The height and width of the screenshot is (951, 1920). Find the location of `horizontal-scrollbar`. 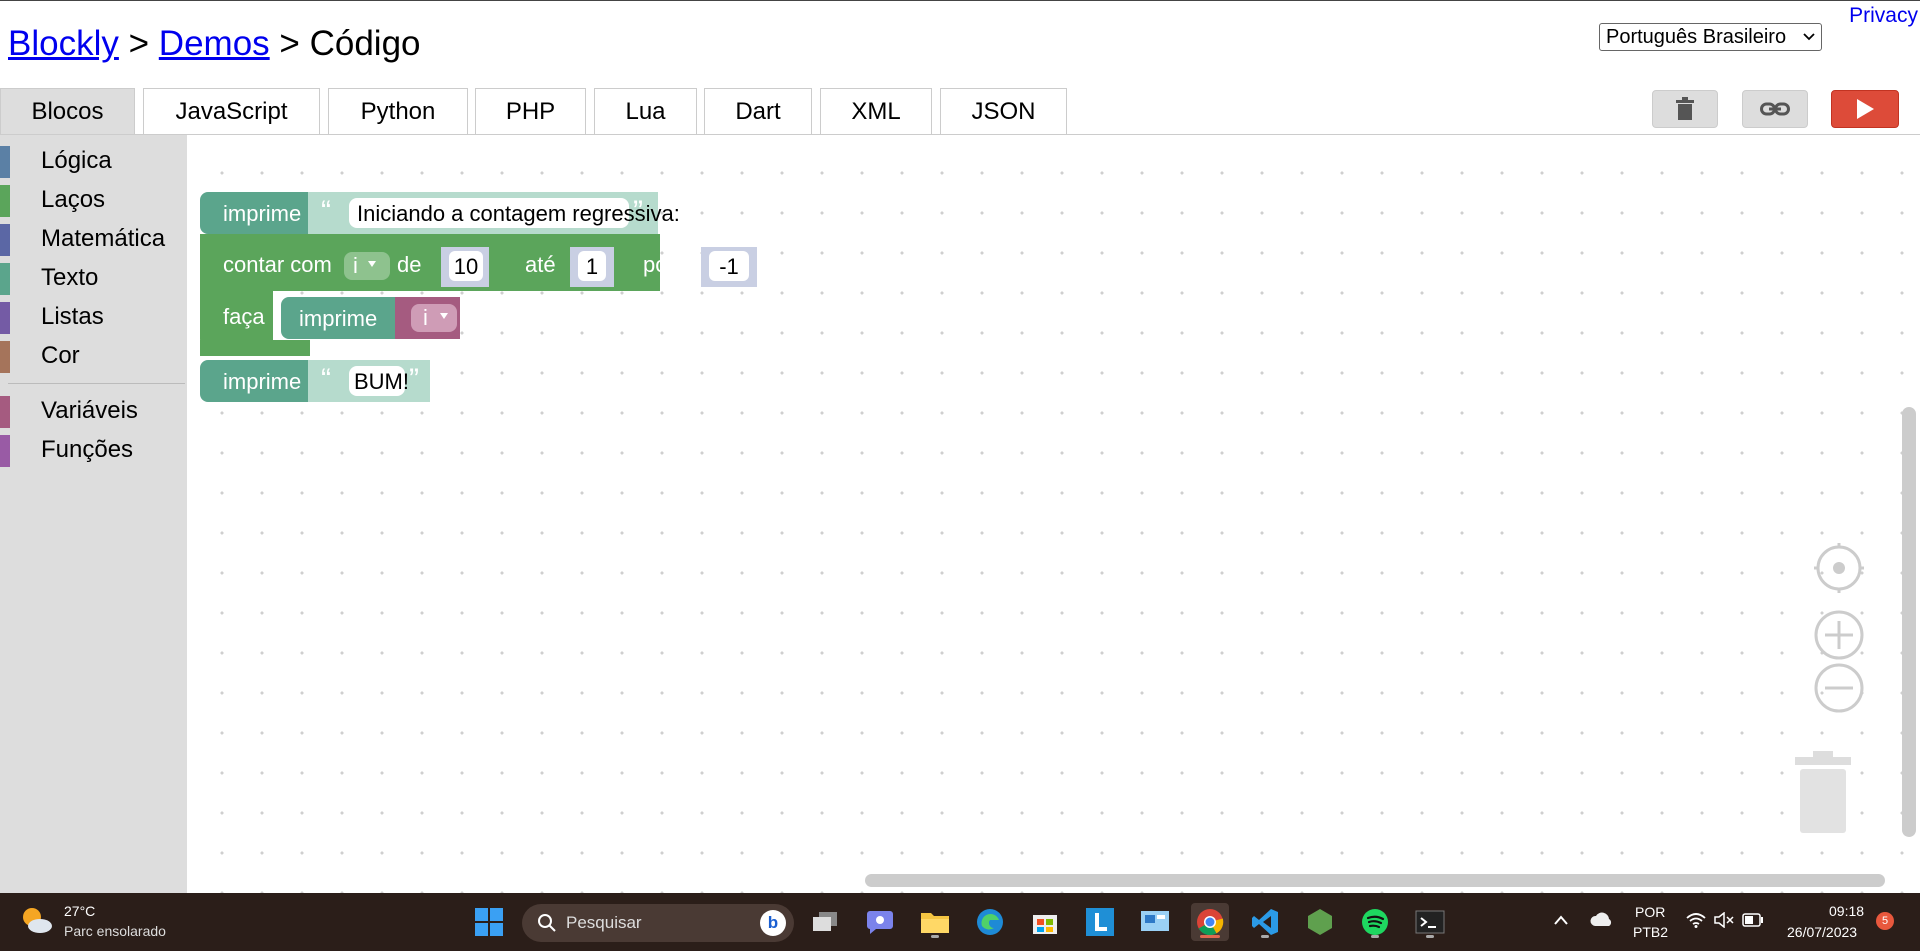

horizontal-scrollbar is located at coordinates (1375, 880).